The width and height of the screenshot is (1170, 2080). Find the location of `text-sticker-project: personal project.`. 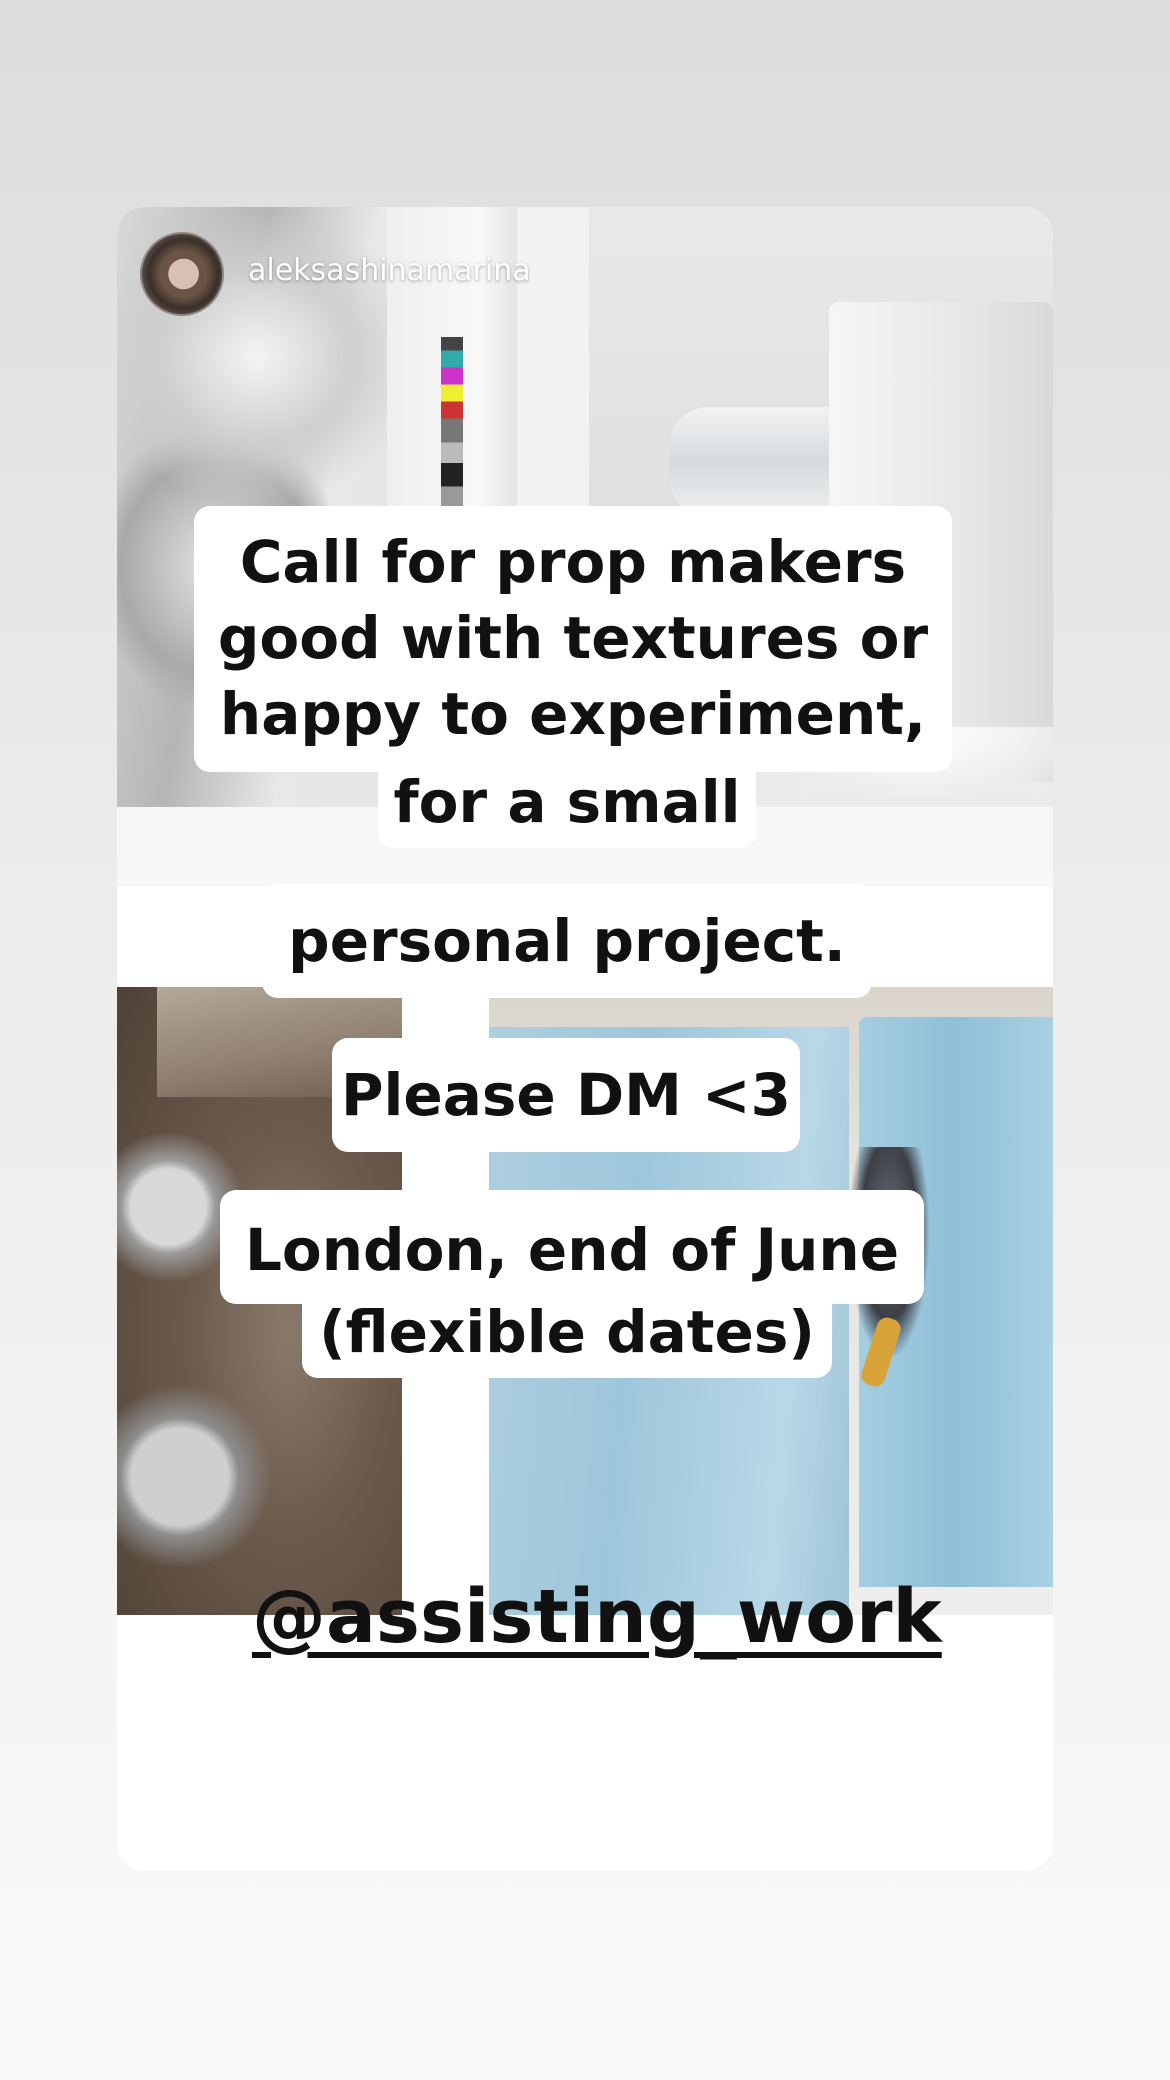

text-sticker-project: personal project. is located at coordinates (567, 941).